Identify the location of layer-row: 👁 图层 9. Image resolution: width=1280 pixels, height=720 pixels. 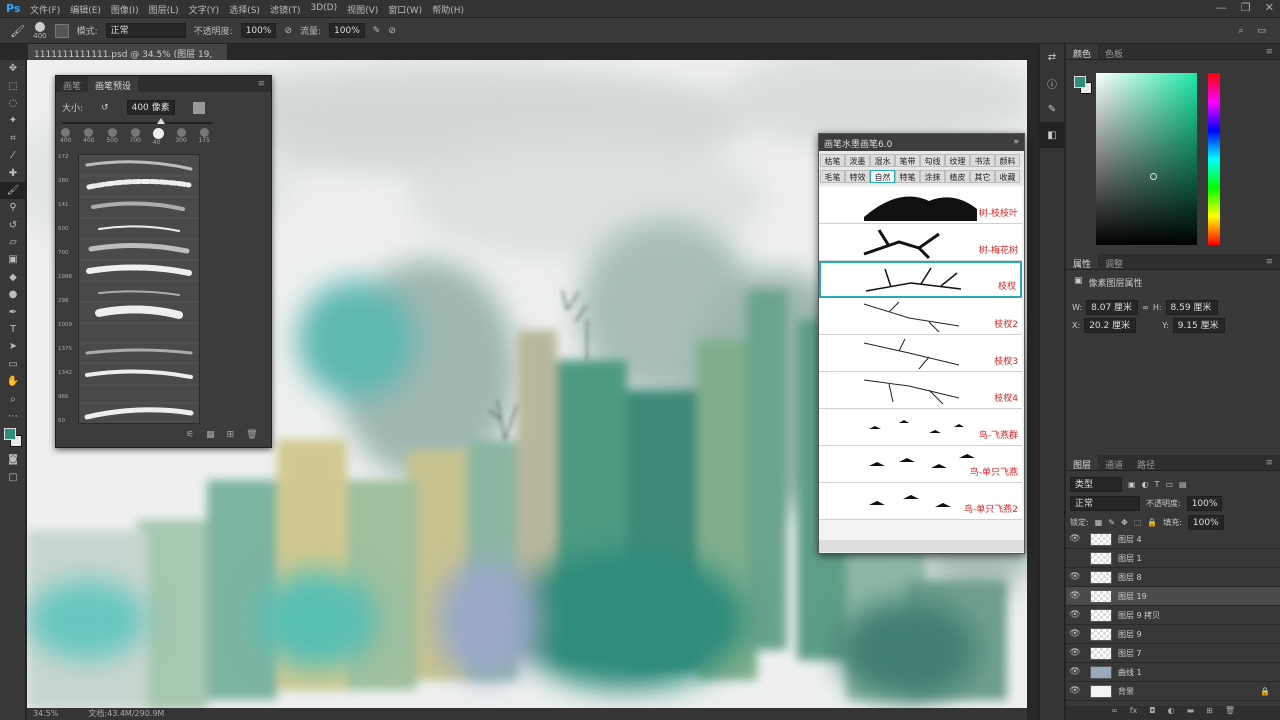
(1173, 634).